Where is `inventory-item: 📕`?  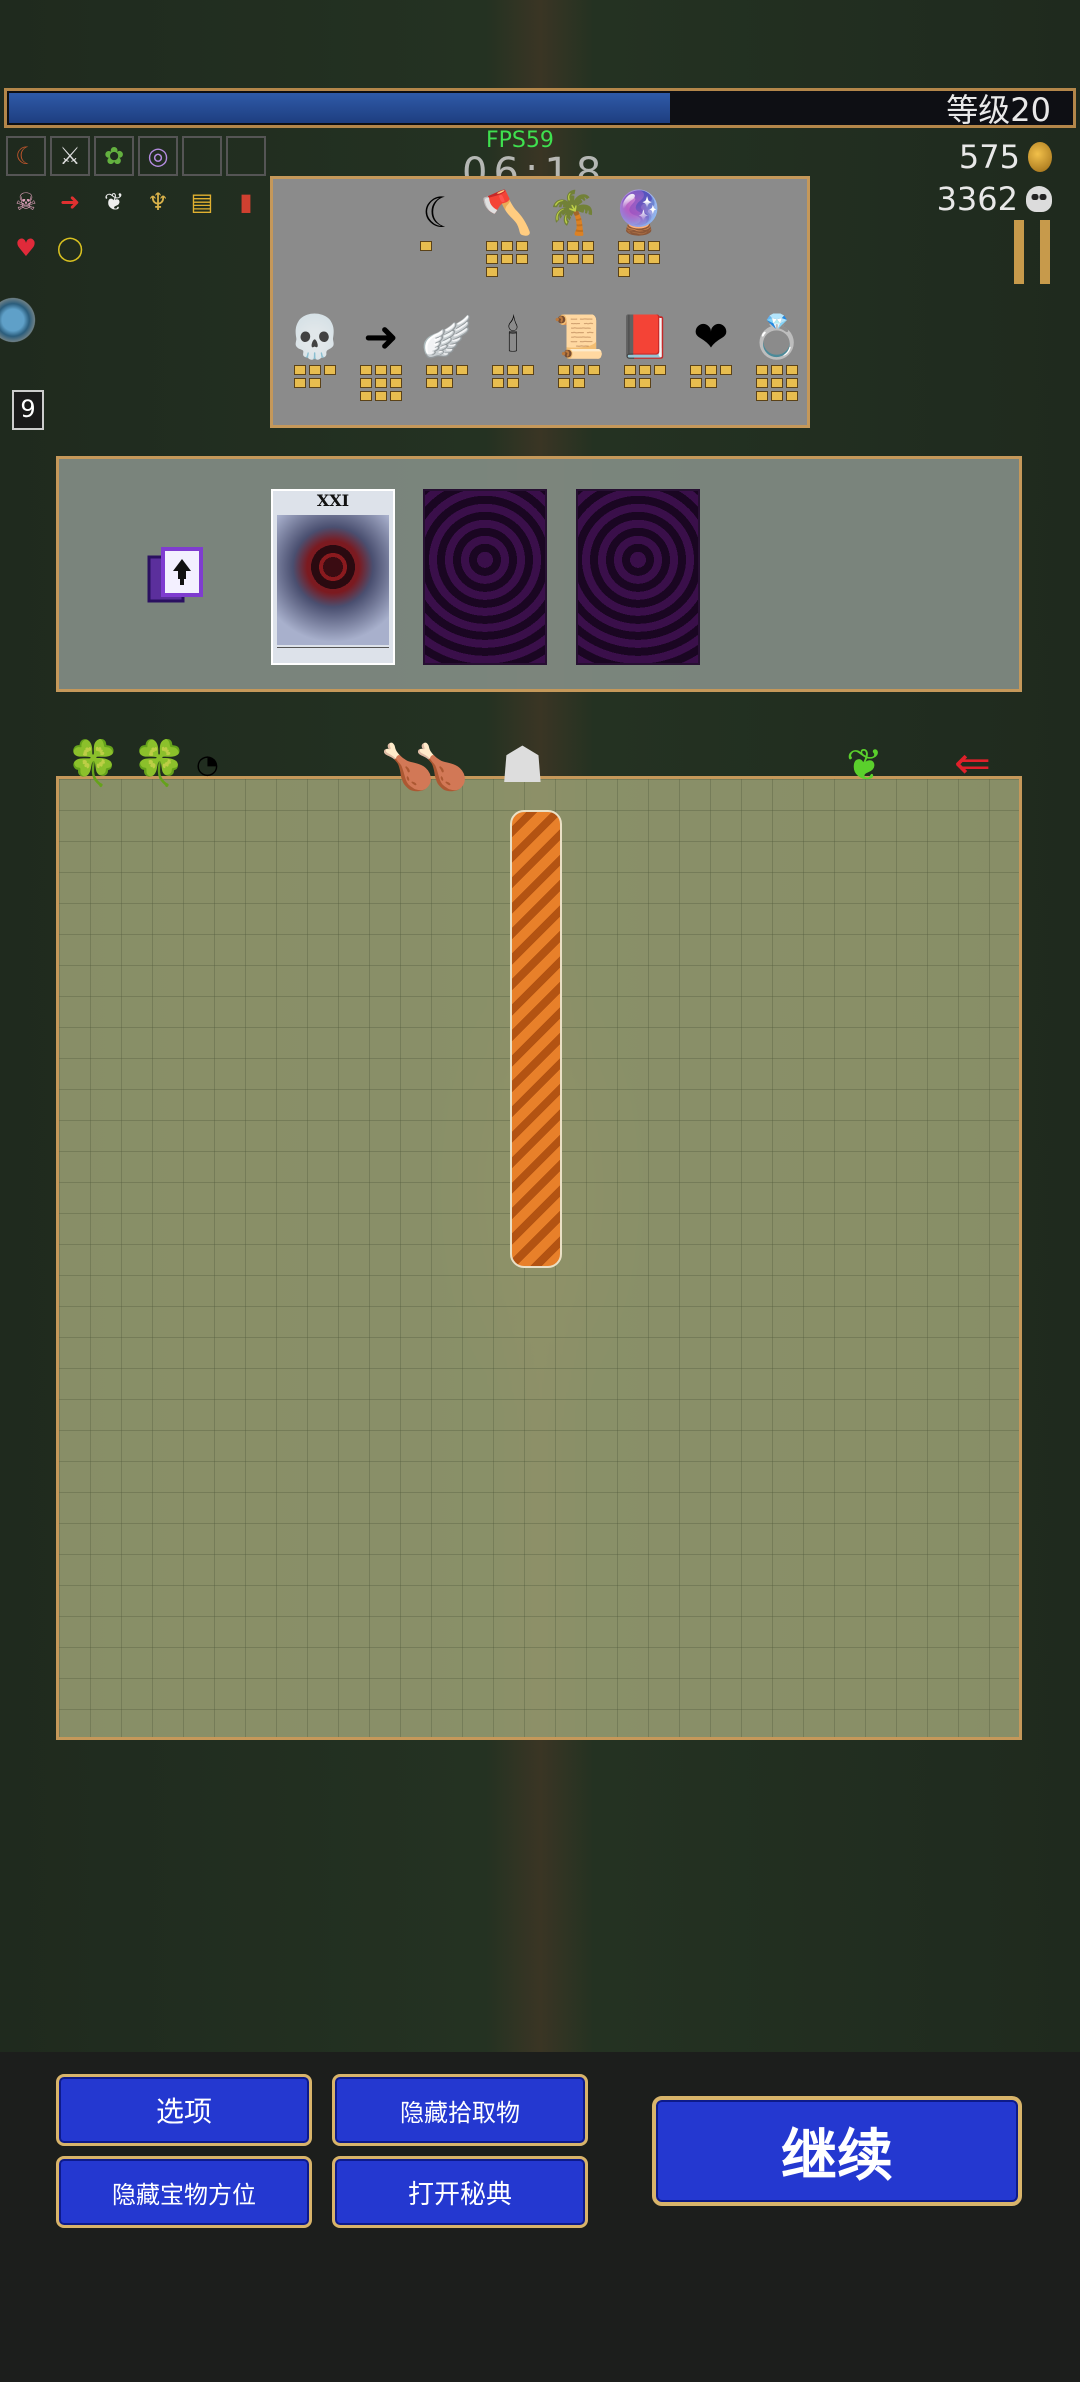
inventory-item: 📕 is located at coordinates (645, 356).